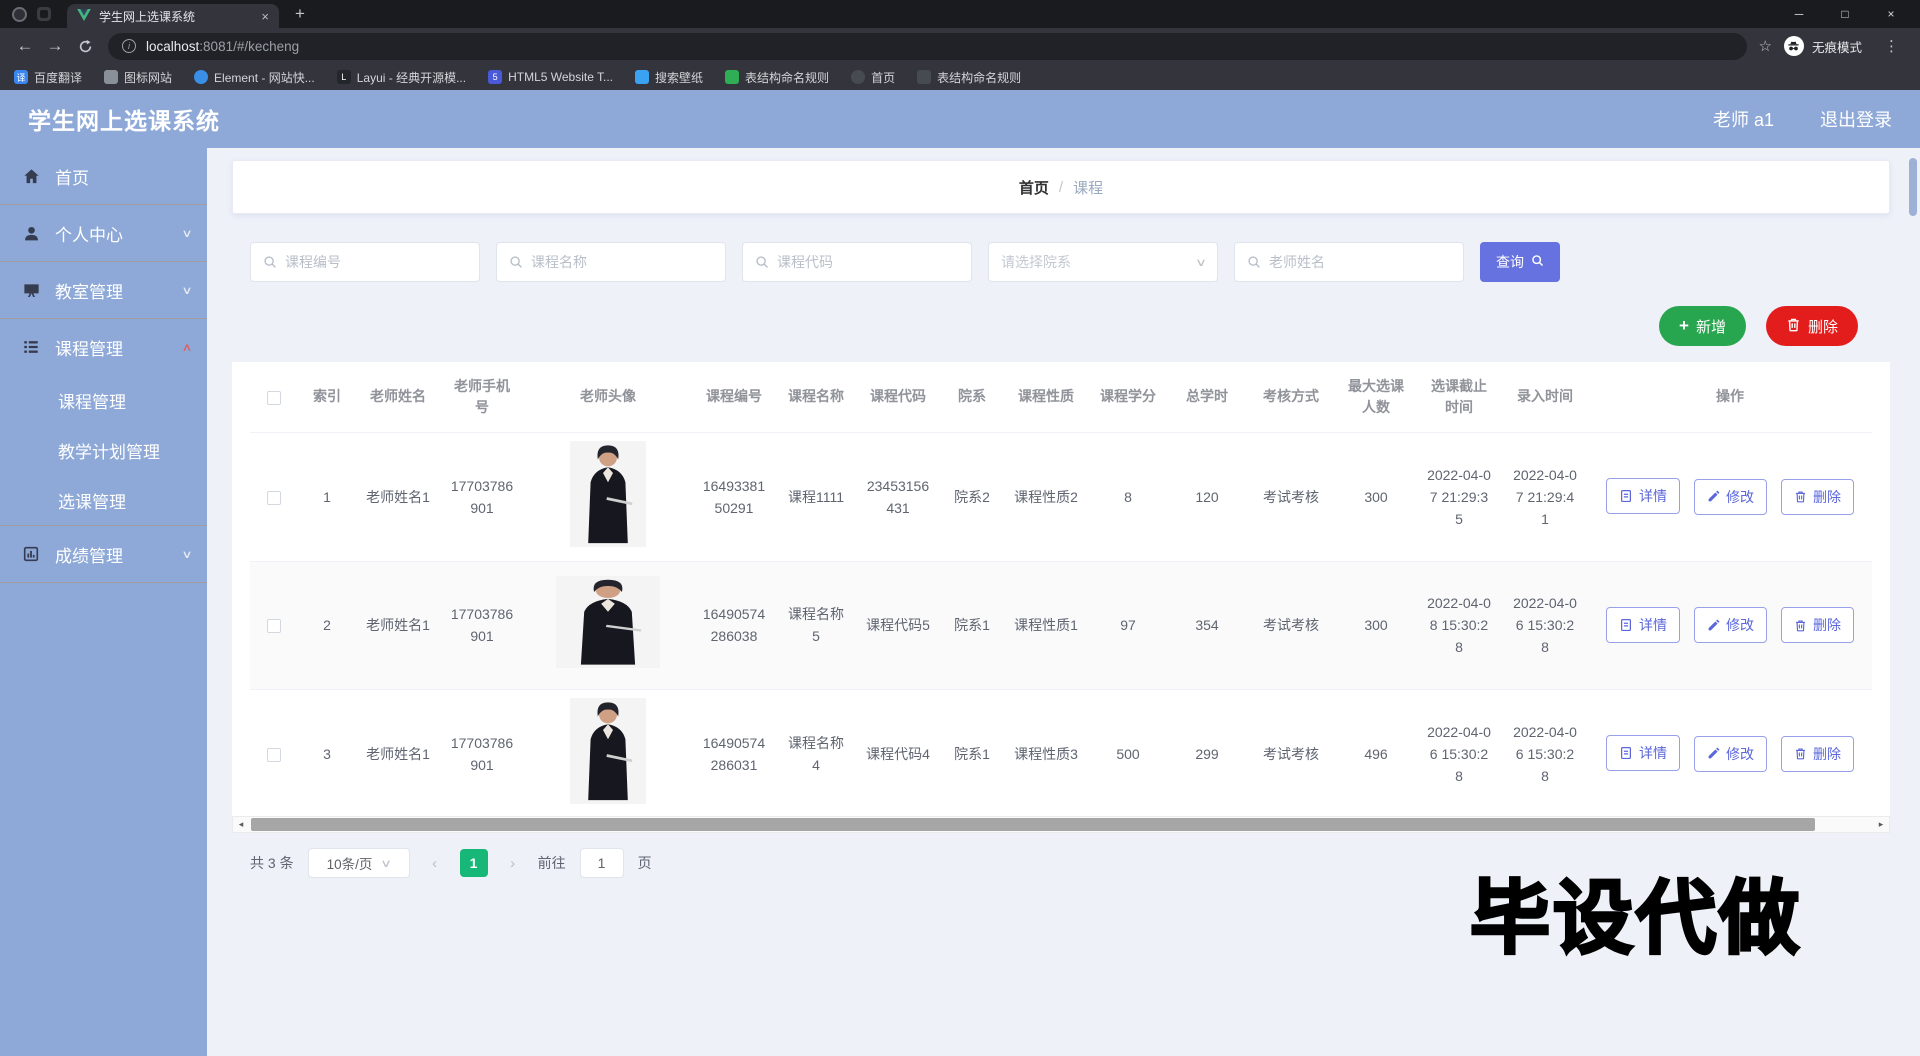 The height and width of the screenshot is (1056, 1920). Describe the element at coordinates (32, 176) in the screenshot. I see `home-icon` at that location.